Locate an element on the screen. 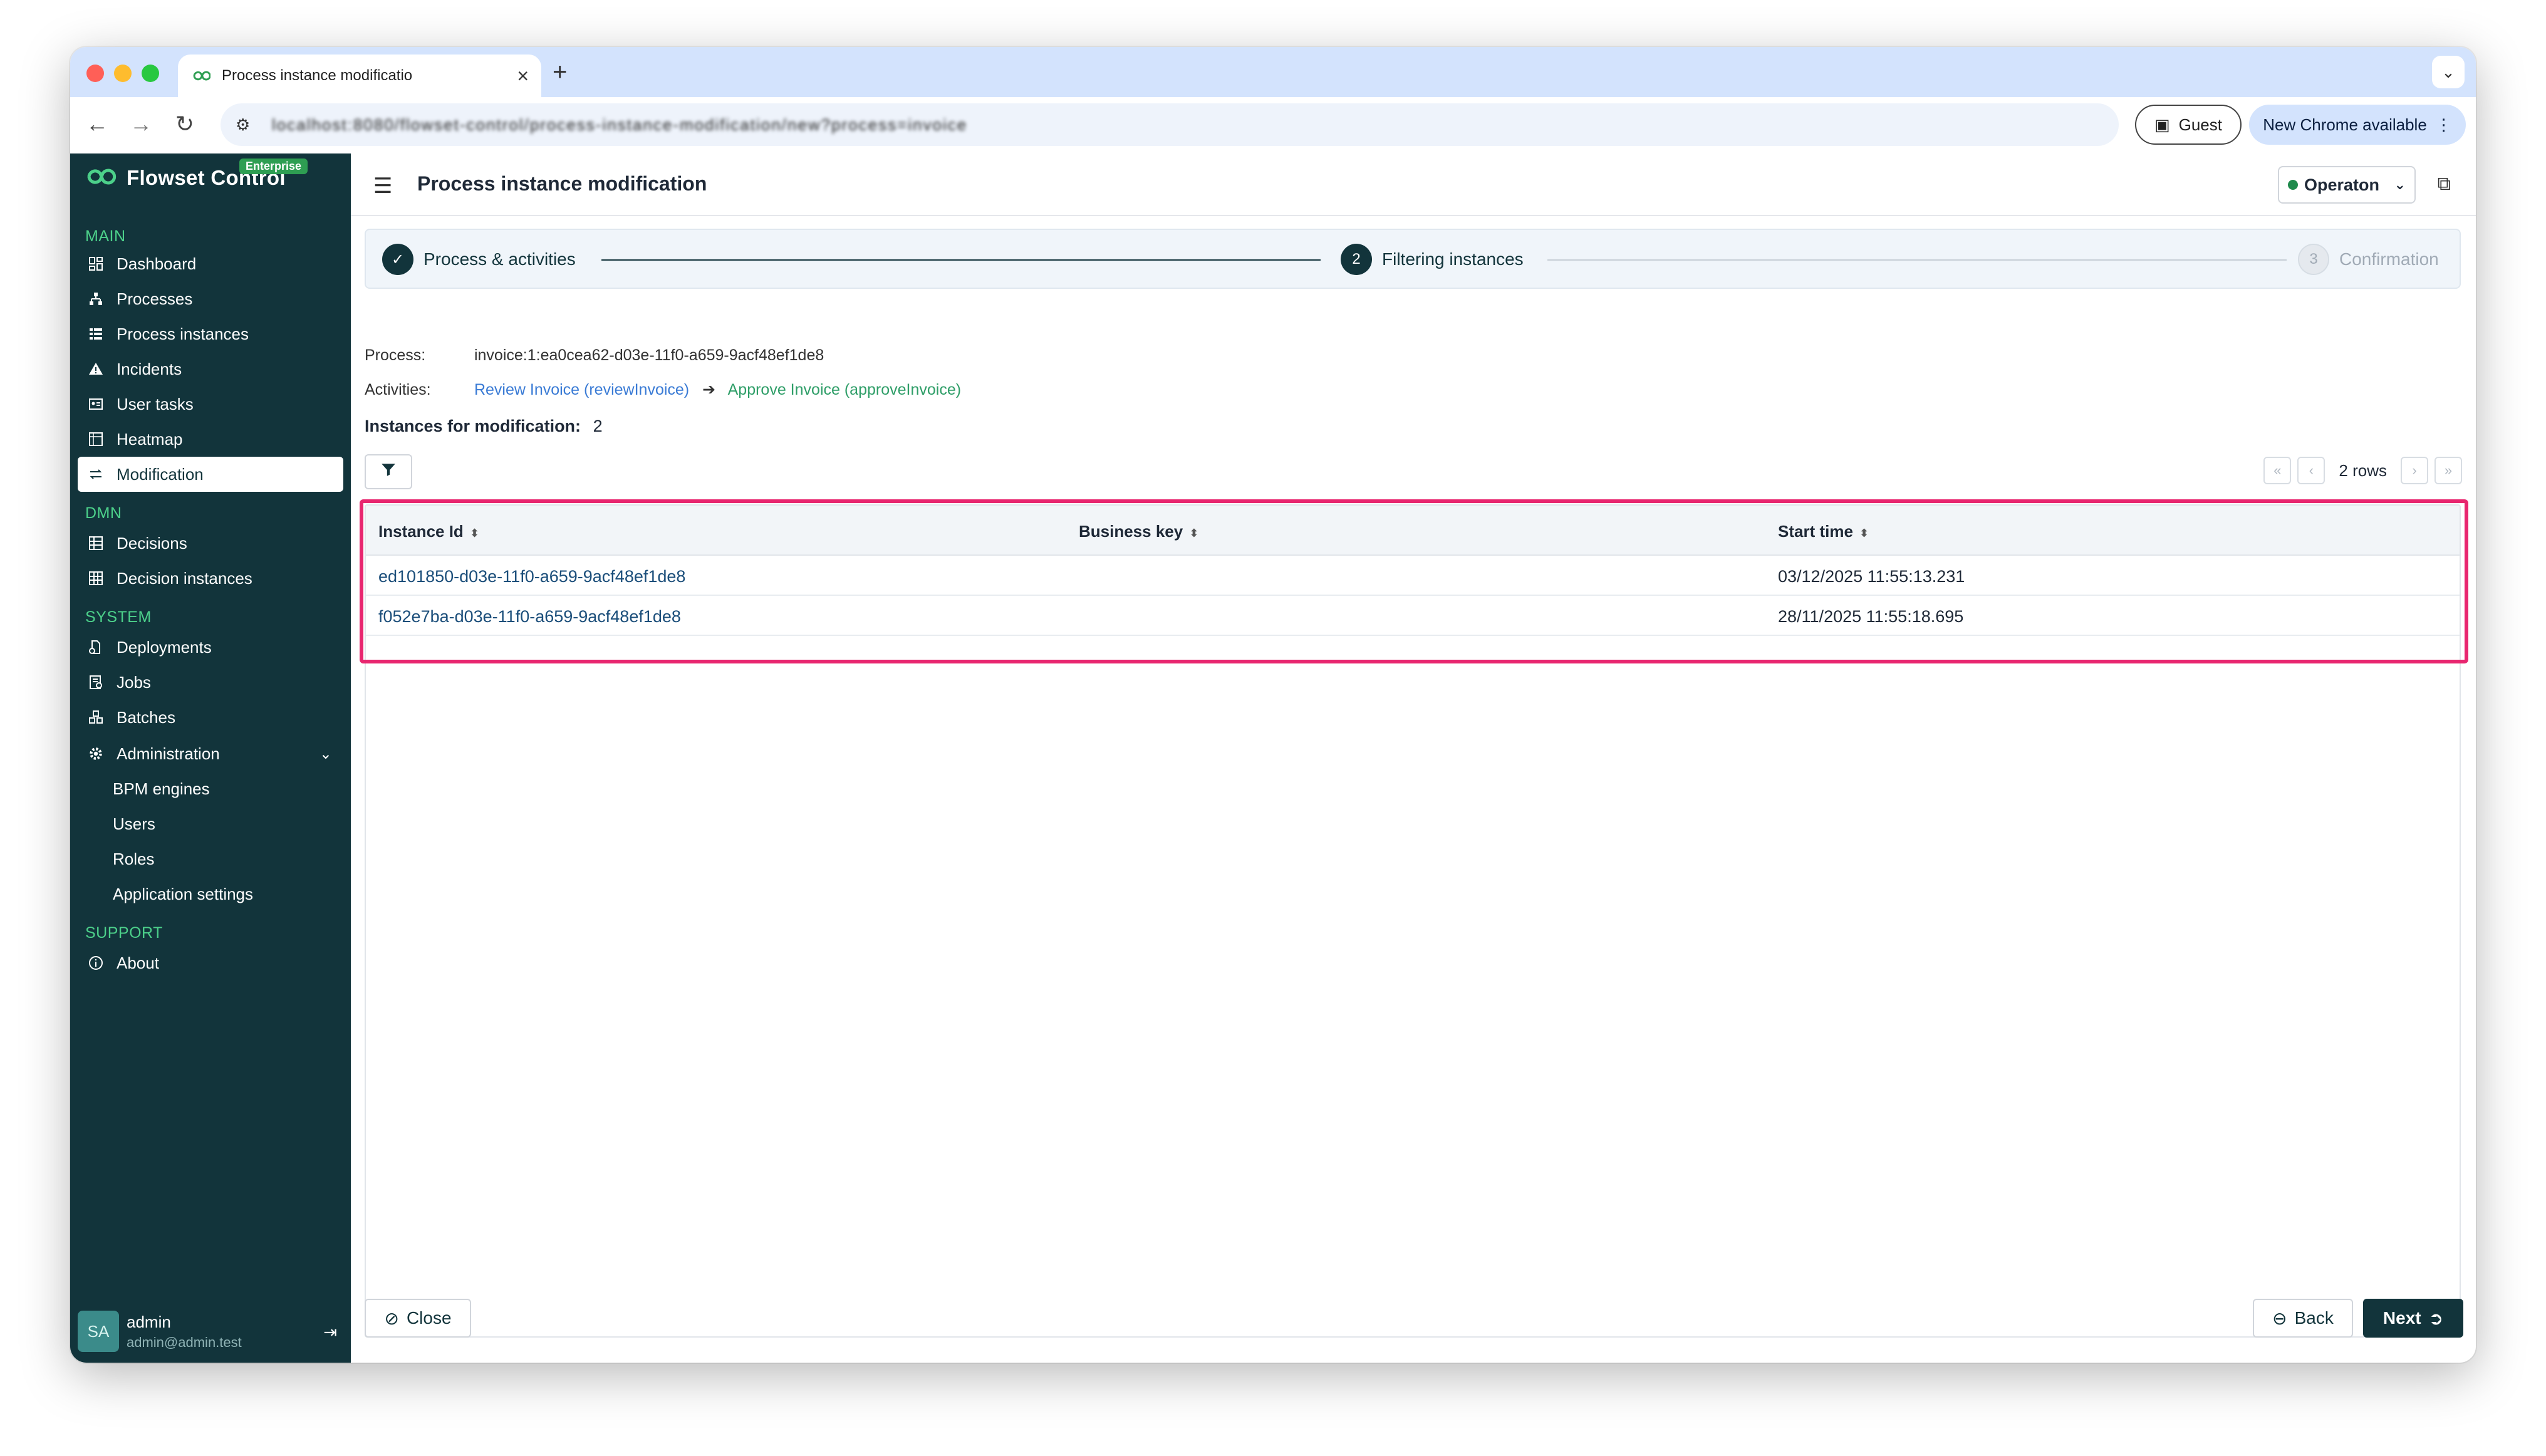  cancel-circle-icon: ⊘ is located at coordinates (391, 1318).